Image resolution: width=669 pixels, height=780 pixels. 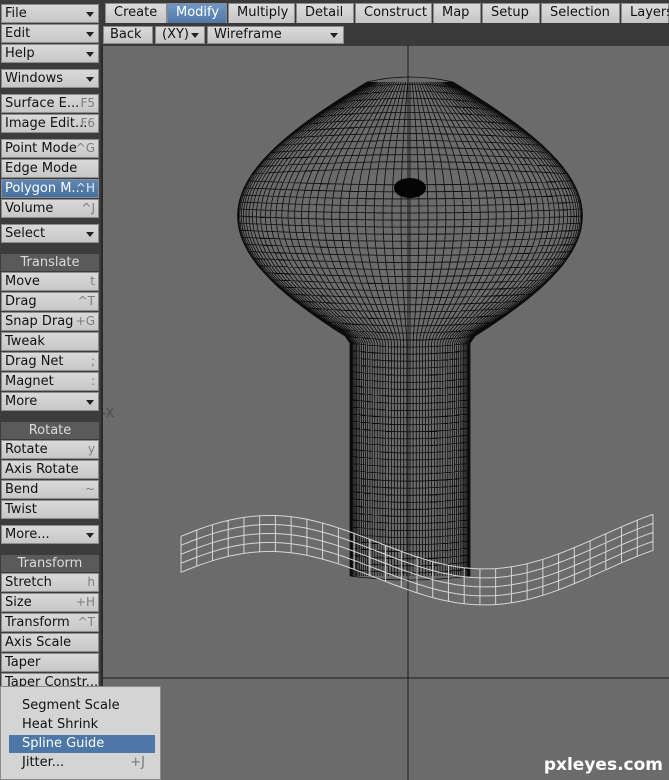 I want to click on axis-scale-button: Axis Scale, so click(x=50, y=642).